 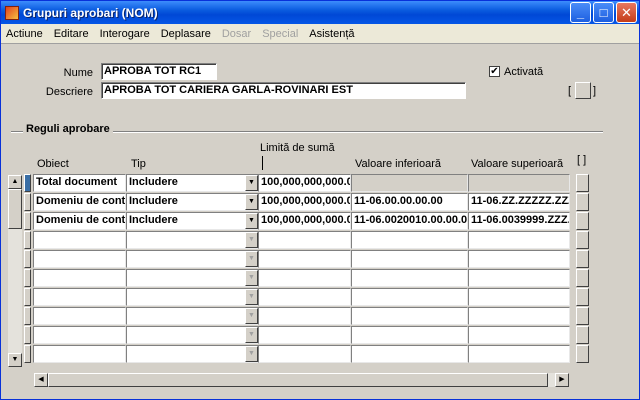 What do you see at coordinates (15, 360) in the screenshot?
I see `scroll-down-button: ▼` at bounding box center [15, 360].